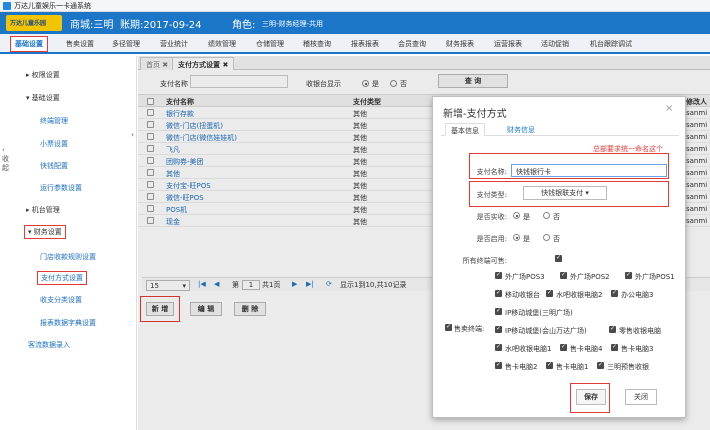 The image size is (710, 430). What do you see at coordinates (637, 295) in the screenshot?
I see `terminal-label: 办公电脑3` at bounding box center [637, 295].